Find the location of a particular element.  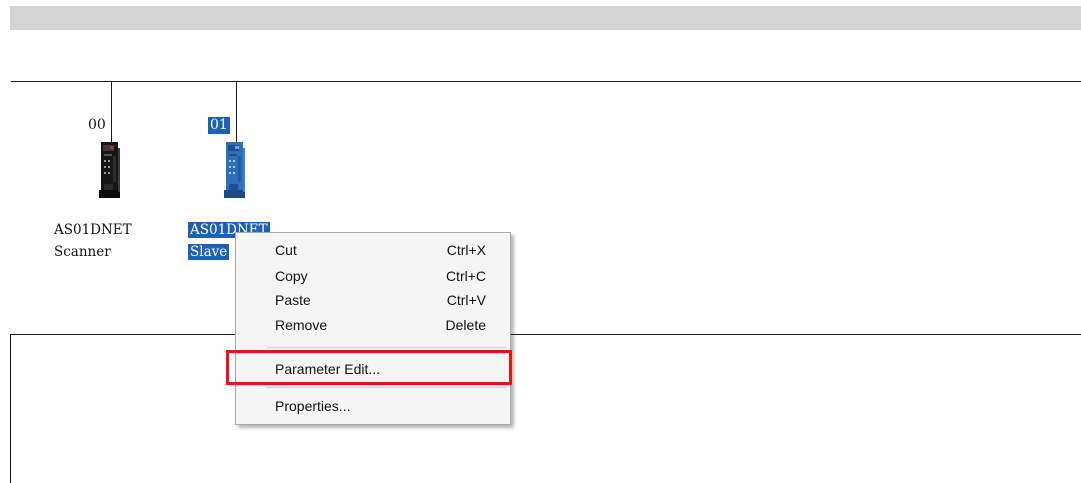

menu-item-shortcut: Ctrl+C is located at coordinates (465, 276).